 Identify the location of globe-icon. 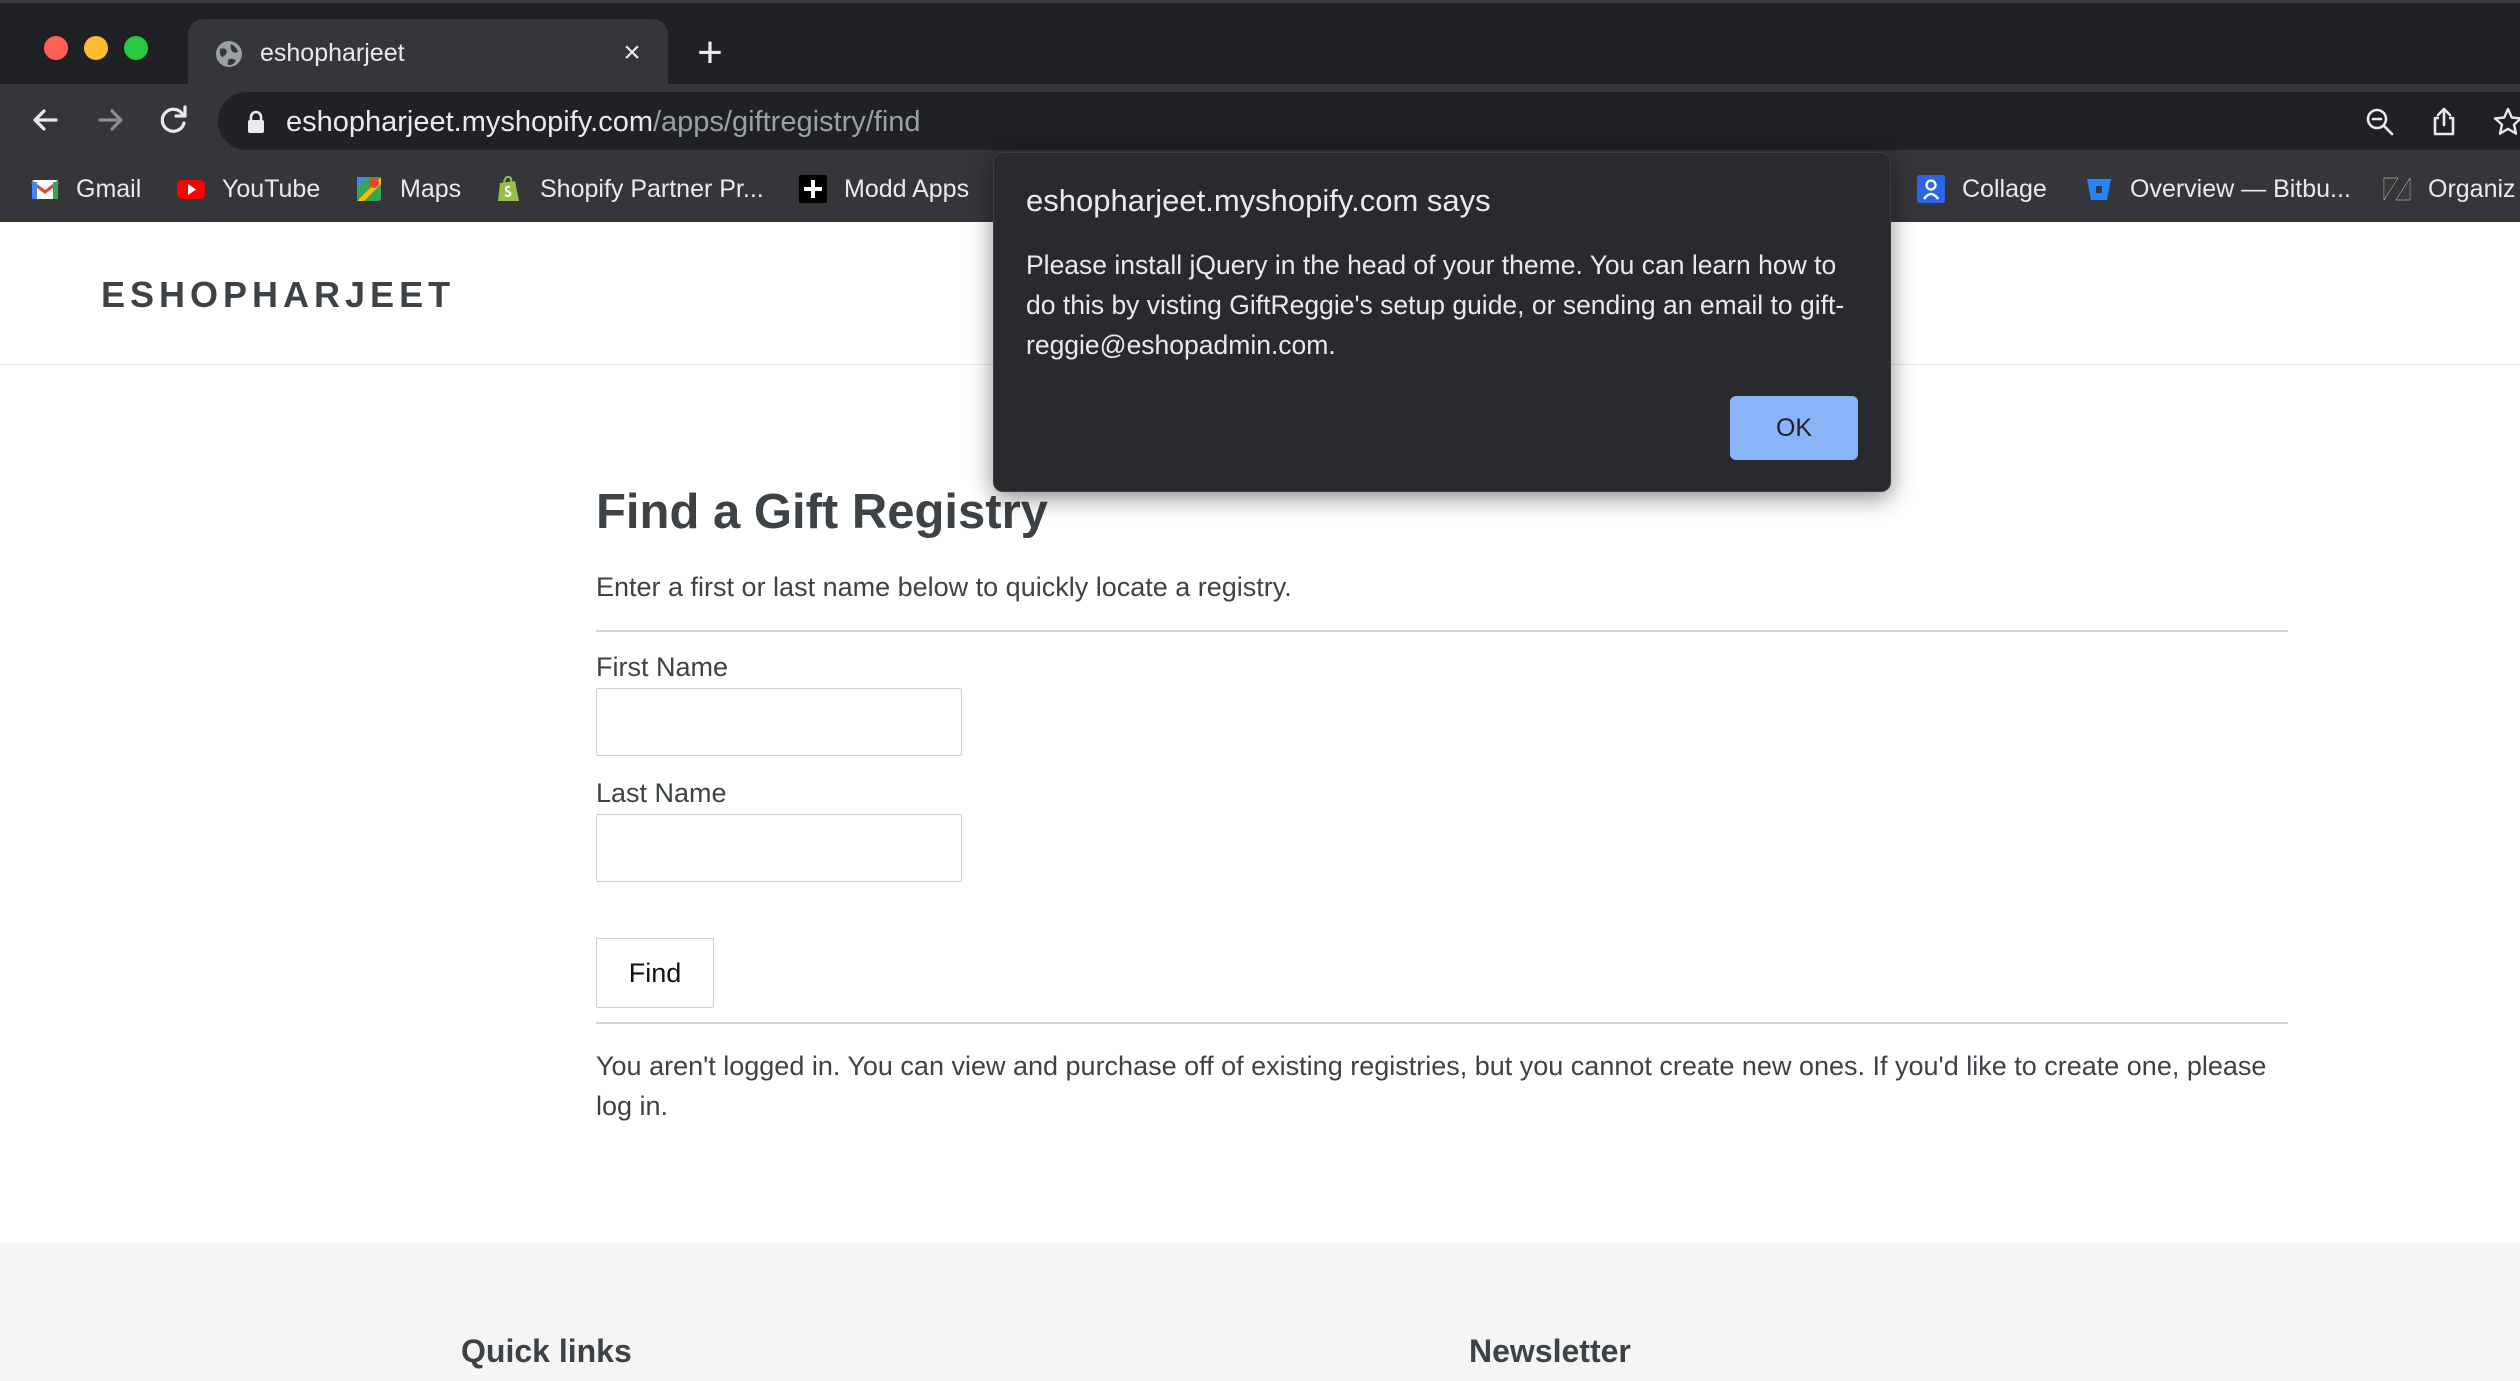
(229, 54).